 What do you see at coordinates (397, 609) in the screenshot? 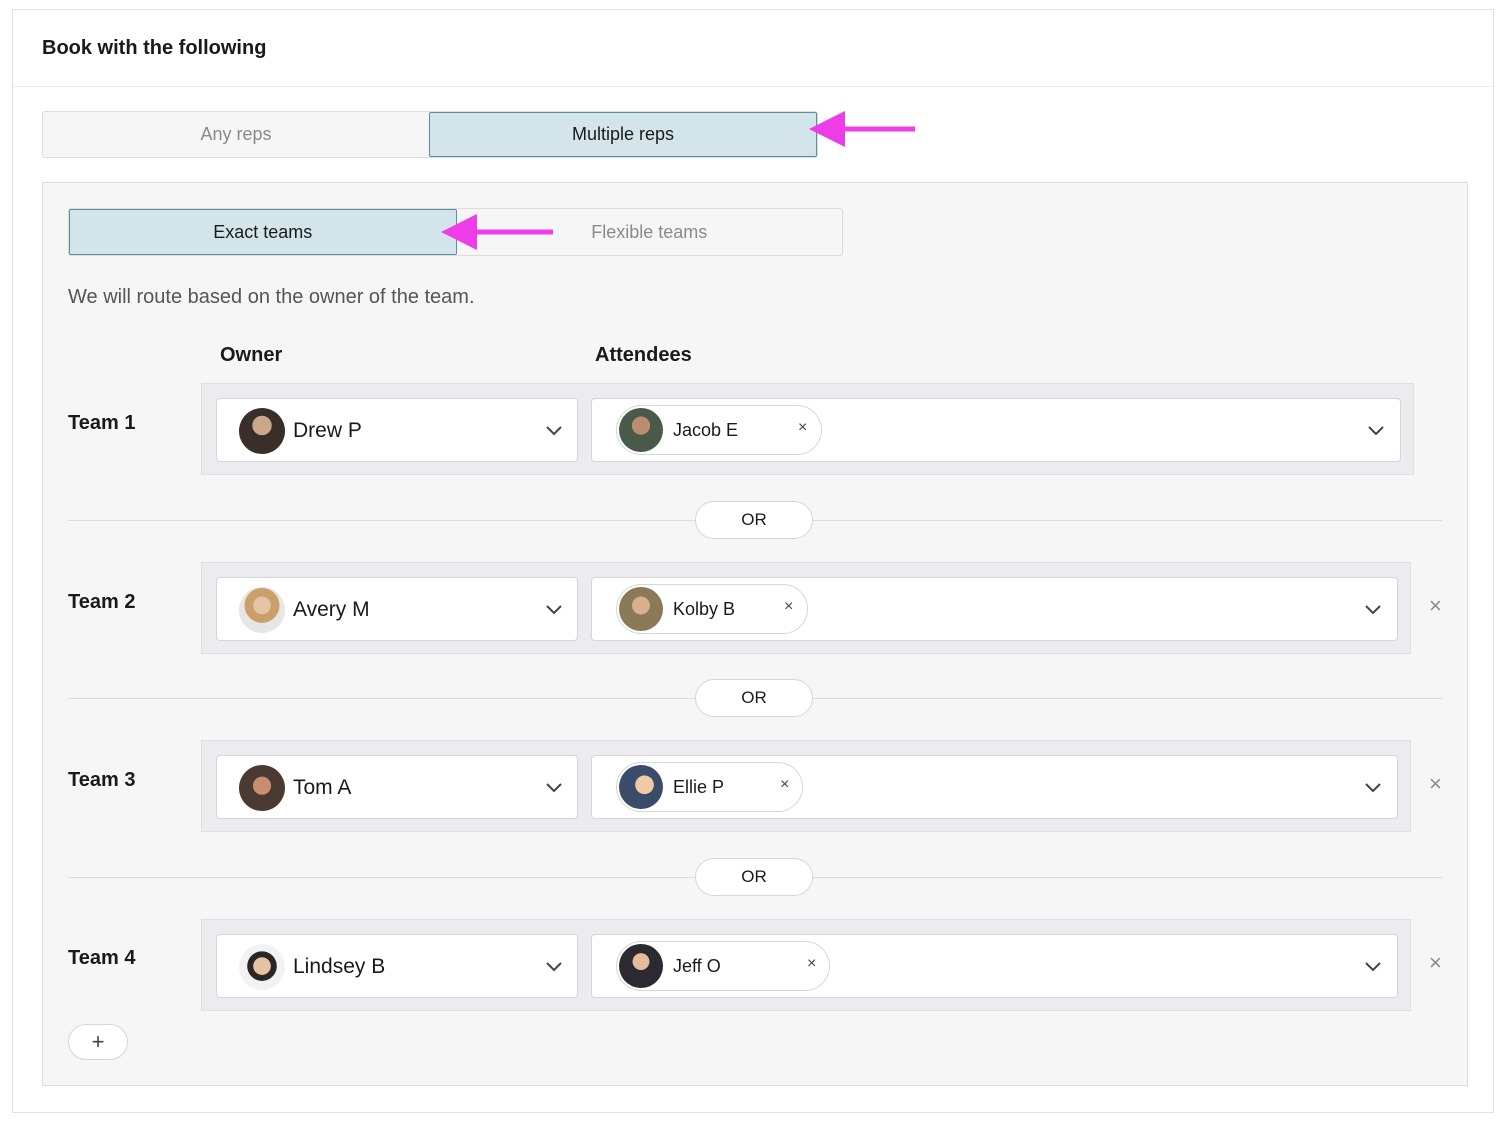
I see `owner-select: Avery M` at bounding box center [397, 609].